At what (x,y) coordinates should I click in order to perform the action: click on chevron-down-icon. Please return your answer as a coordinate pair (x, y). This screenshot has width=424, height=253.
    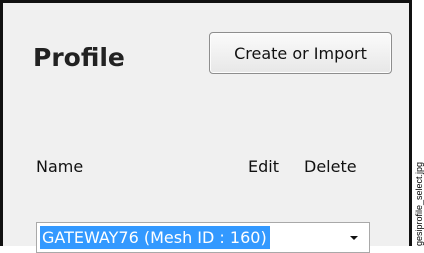
    Looking at the image, I should click on (354, 237).